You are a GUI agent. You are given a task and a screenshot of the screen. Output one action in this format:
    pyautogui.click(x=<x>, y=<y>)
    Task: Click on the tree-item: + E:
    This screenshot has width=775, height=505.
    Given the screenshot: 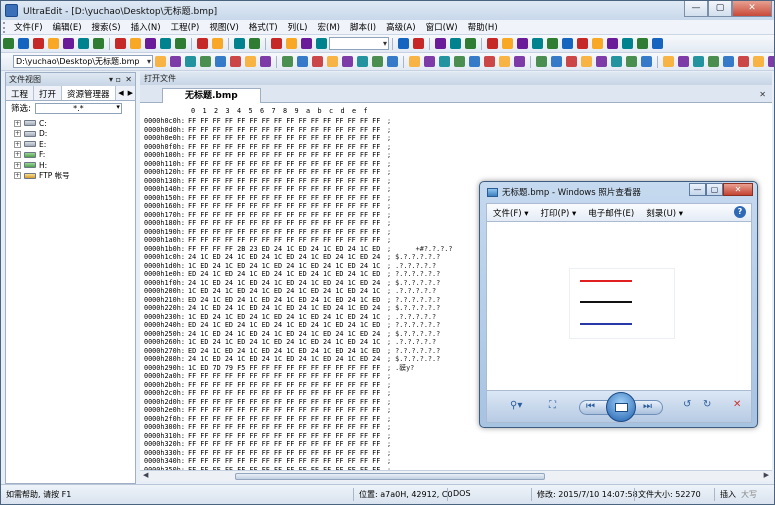 What is the action you would take?
    pyautogui.click(x=70, y=144)
    